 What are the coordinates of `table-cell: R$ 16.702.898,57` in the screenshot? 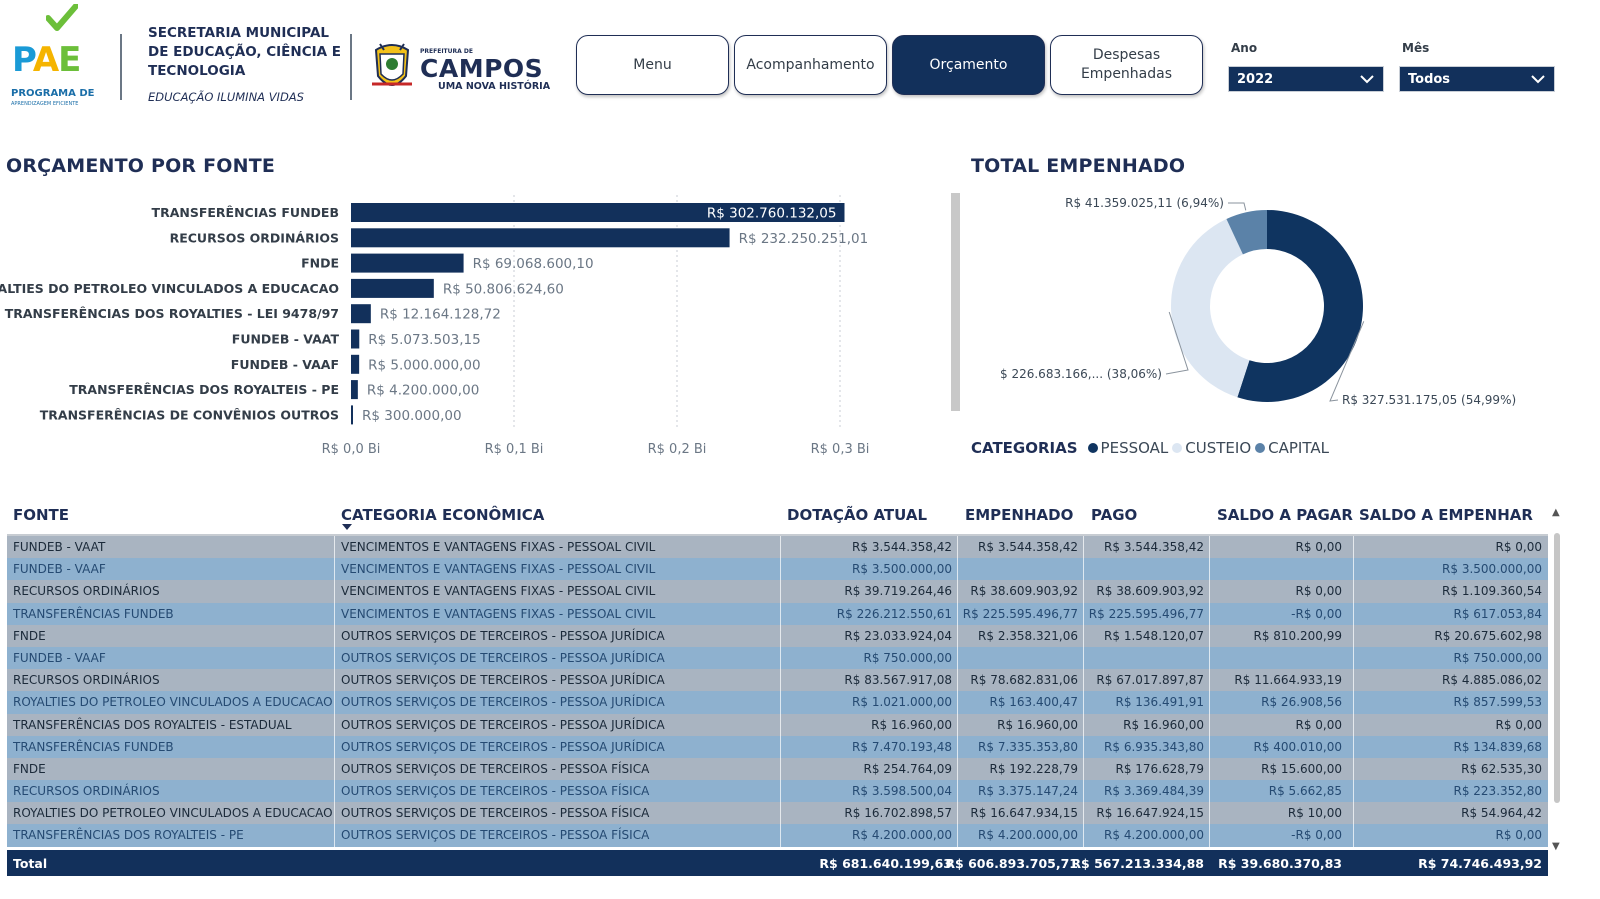 It's located at (898, 813).